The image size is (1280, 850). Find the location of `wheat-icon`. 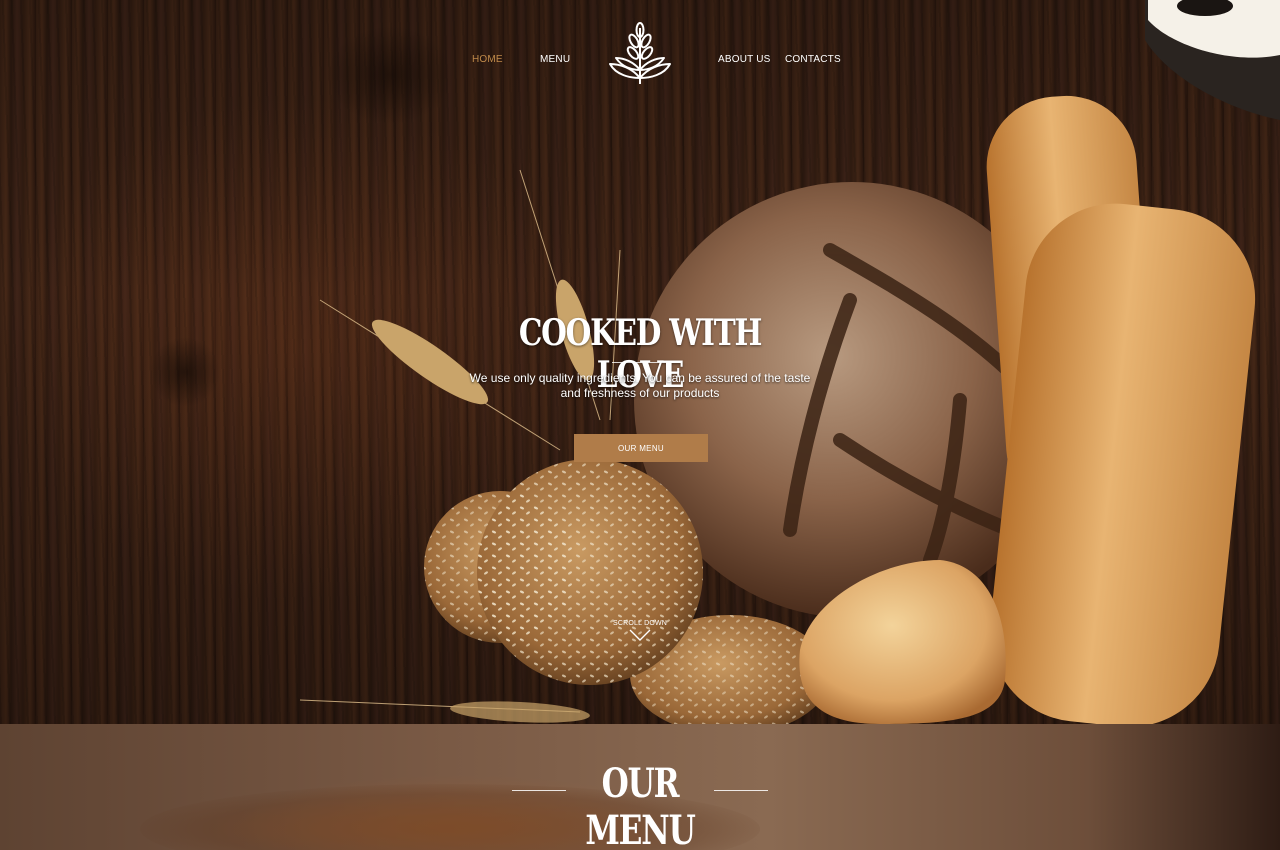

wheat-icon is located at coordinates (640, 53).